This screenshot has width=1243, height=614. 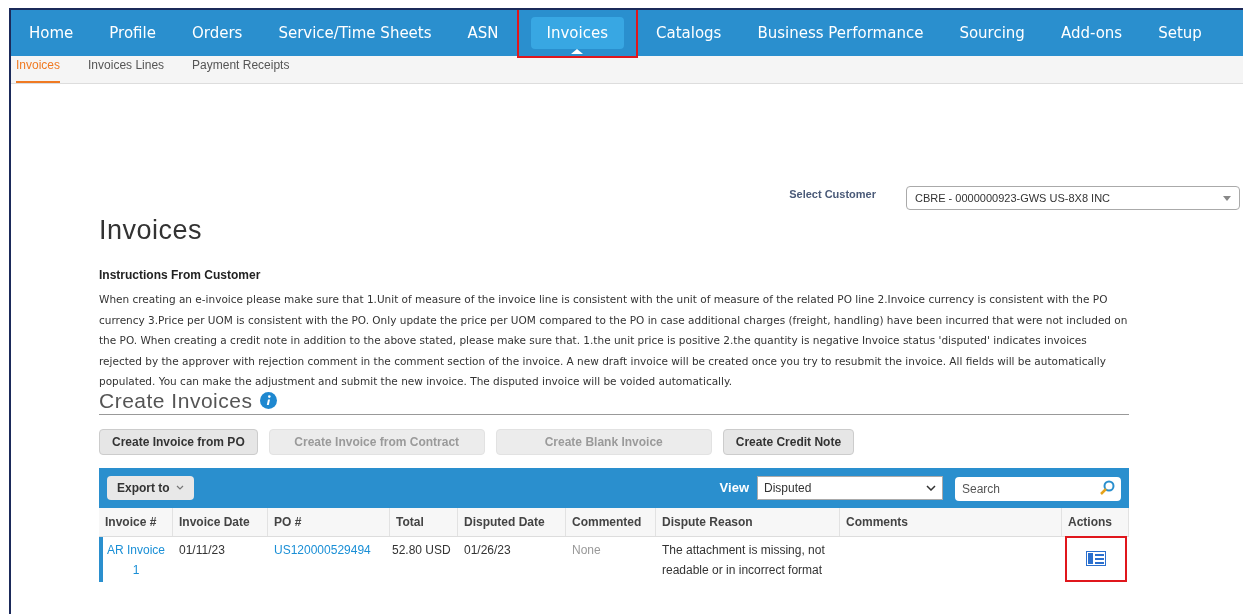 I want to click on column-header: Disputed Date, so click(x=512, y=521).